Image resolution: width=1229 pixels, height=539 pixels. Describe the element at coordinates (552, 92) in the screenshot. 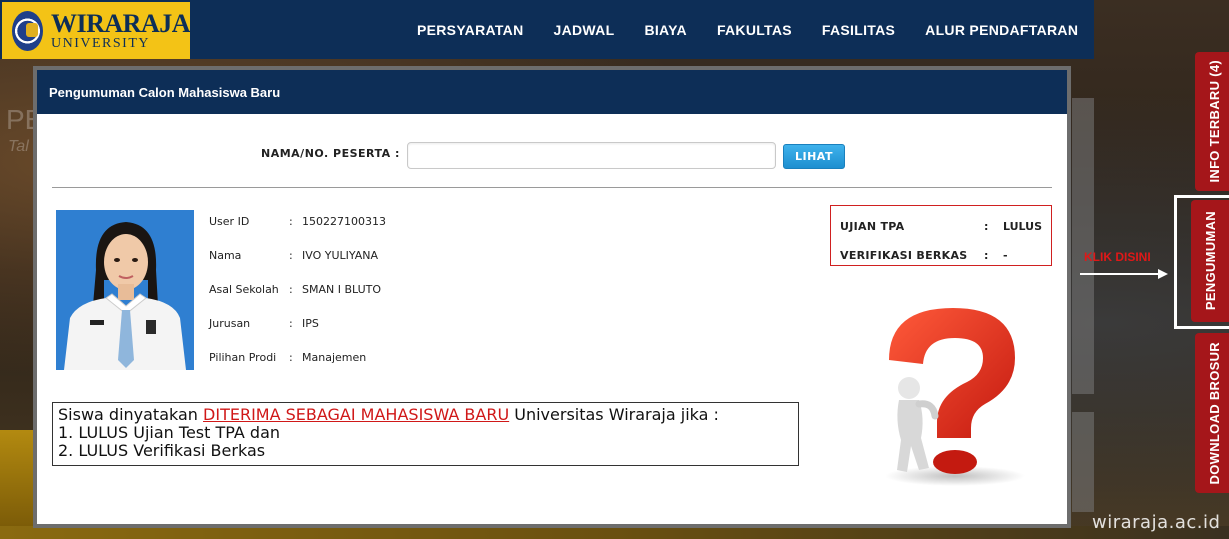

I see `modal-header: Pengumuman Calon Mahasiswa Baru` at that location.